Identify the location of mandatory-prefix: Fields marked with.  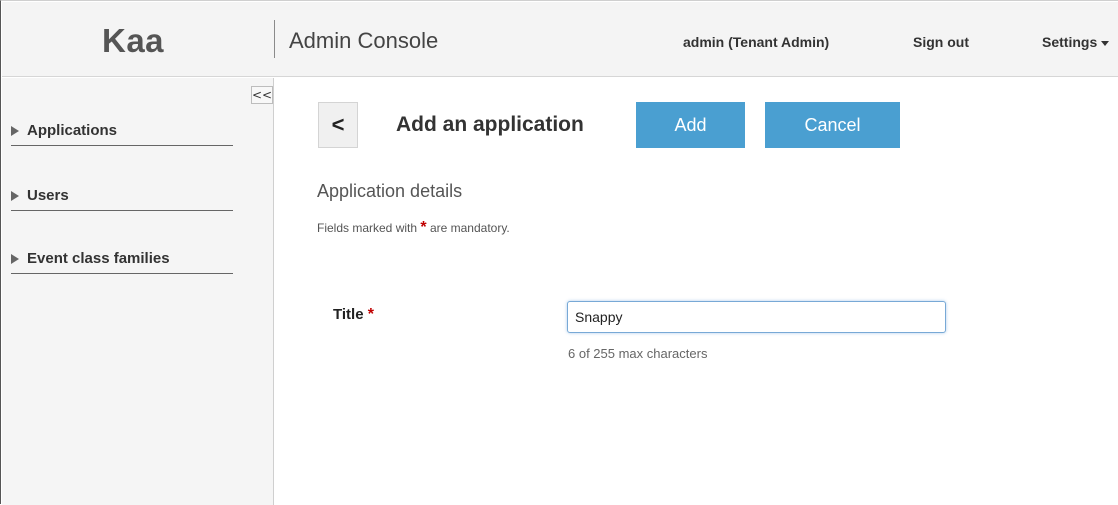
(367, 228).